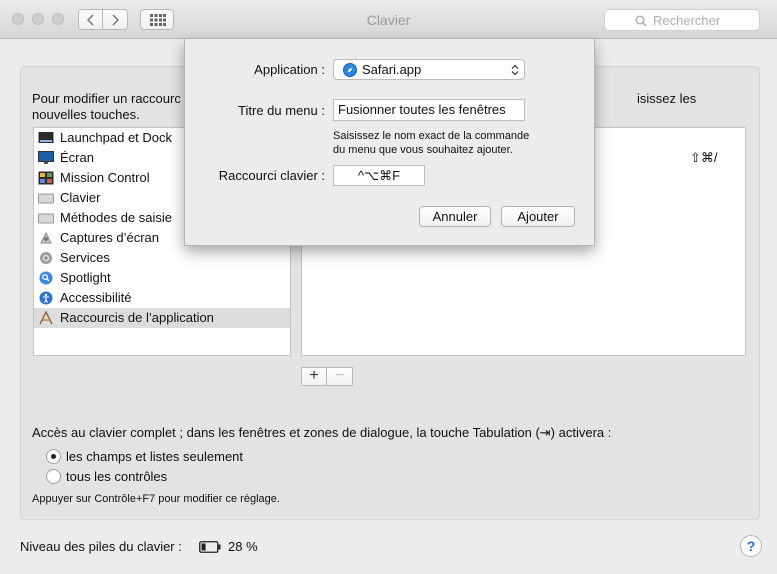  Describe the element at coordinates (243, 546) in the screenshot. I see `battery-percent: 28 %` at that location.